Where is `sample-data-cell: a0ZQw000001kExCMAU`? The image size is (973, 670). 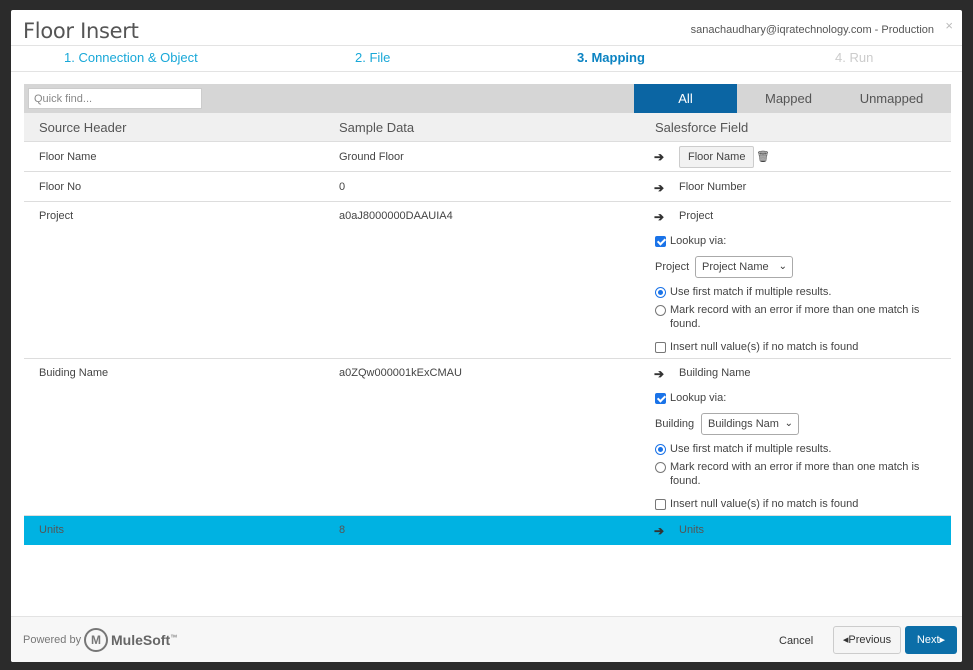
sample-data-cell: a0ZQw000001kExCMAU is located at coordinates (400, 373).